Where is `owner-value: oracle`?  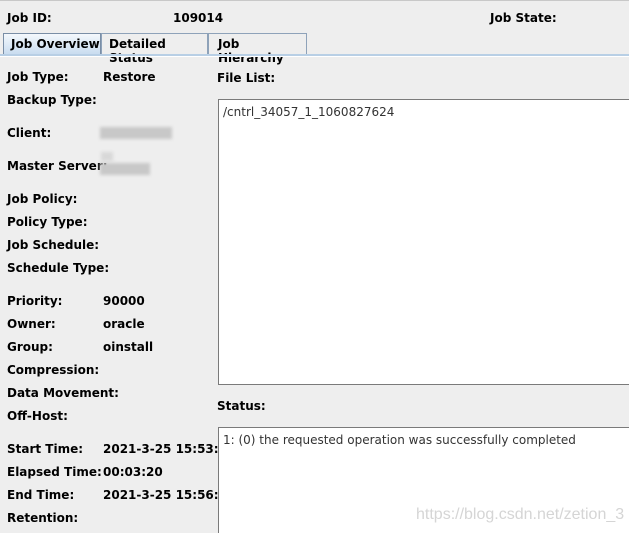
owner-value: oracle is located at coordinates (124, 324).